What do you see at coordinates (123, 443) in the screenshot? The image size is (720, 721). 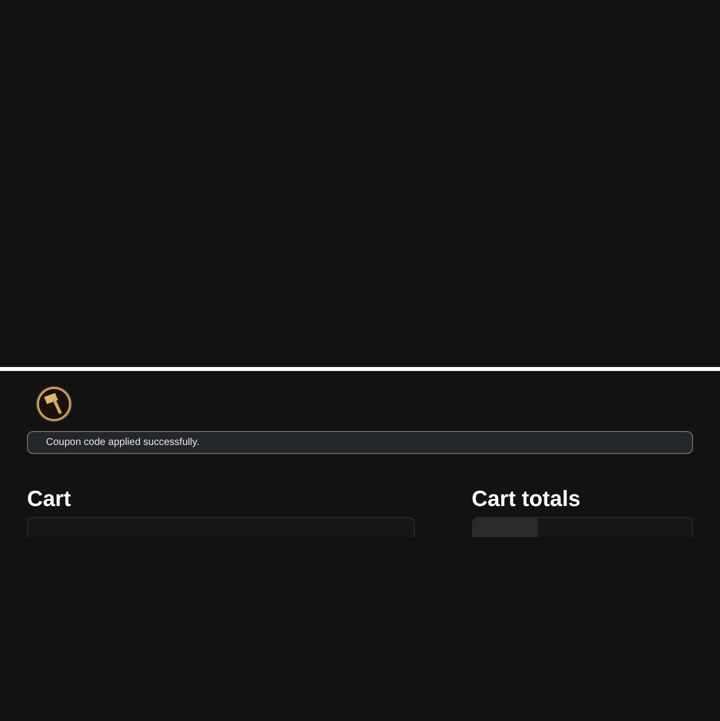 I see `notice-text: Coupon code applied successfully.` at bounding box center [123, 443].